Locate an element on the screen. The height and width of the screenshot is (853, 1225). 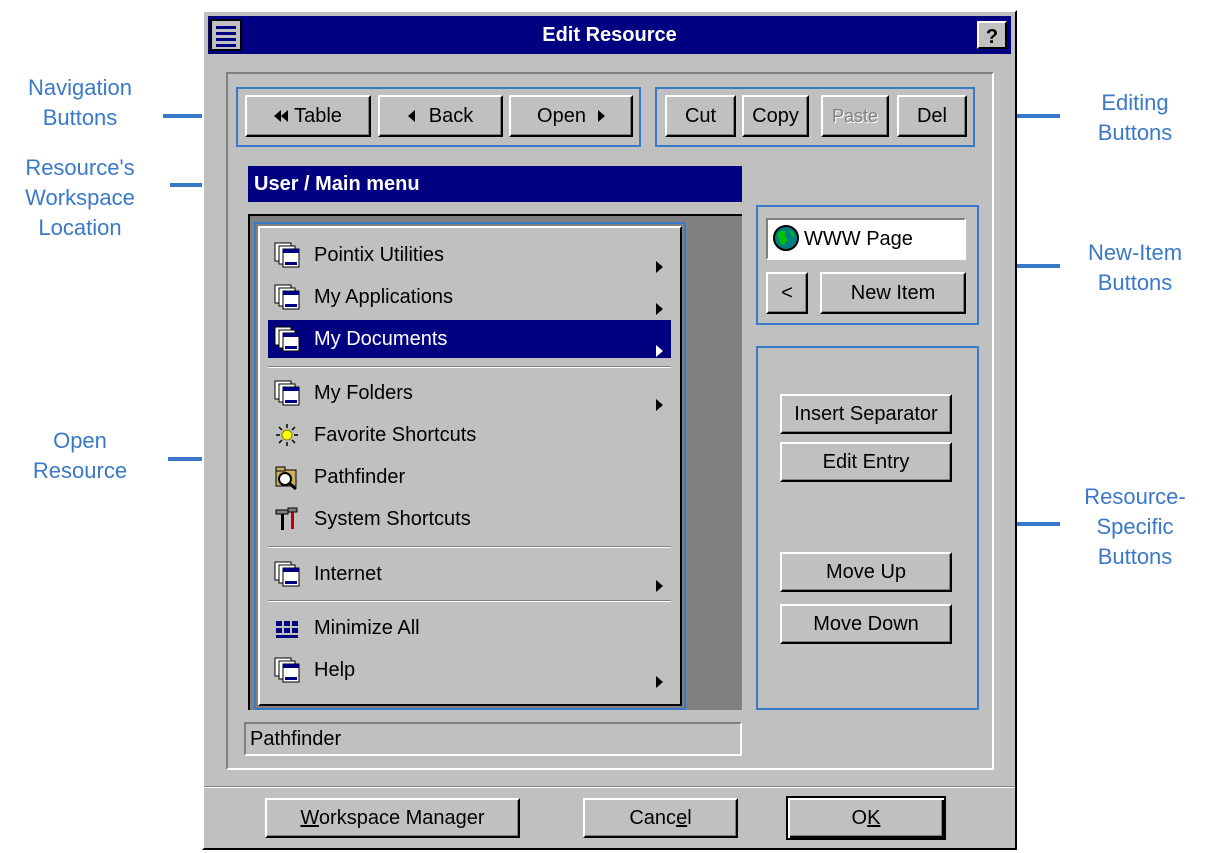
pathfinder-icon is located at coordinates (286, 478).